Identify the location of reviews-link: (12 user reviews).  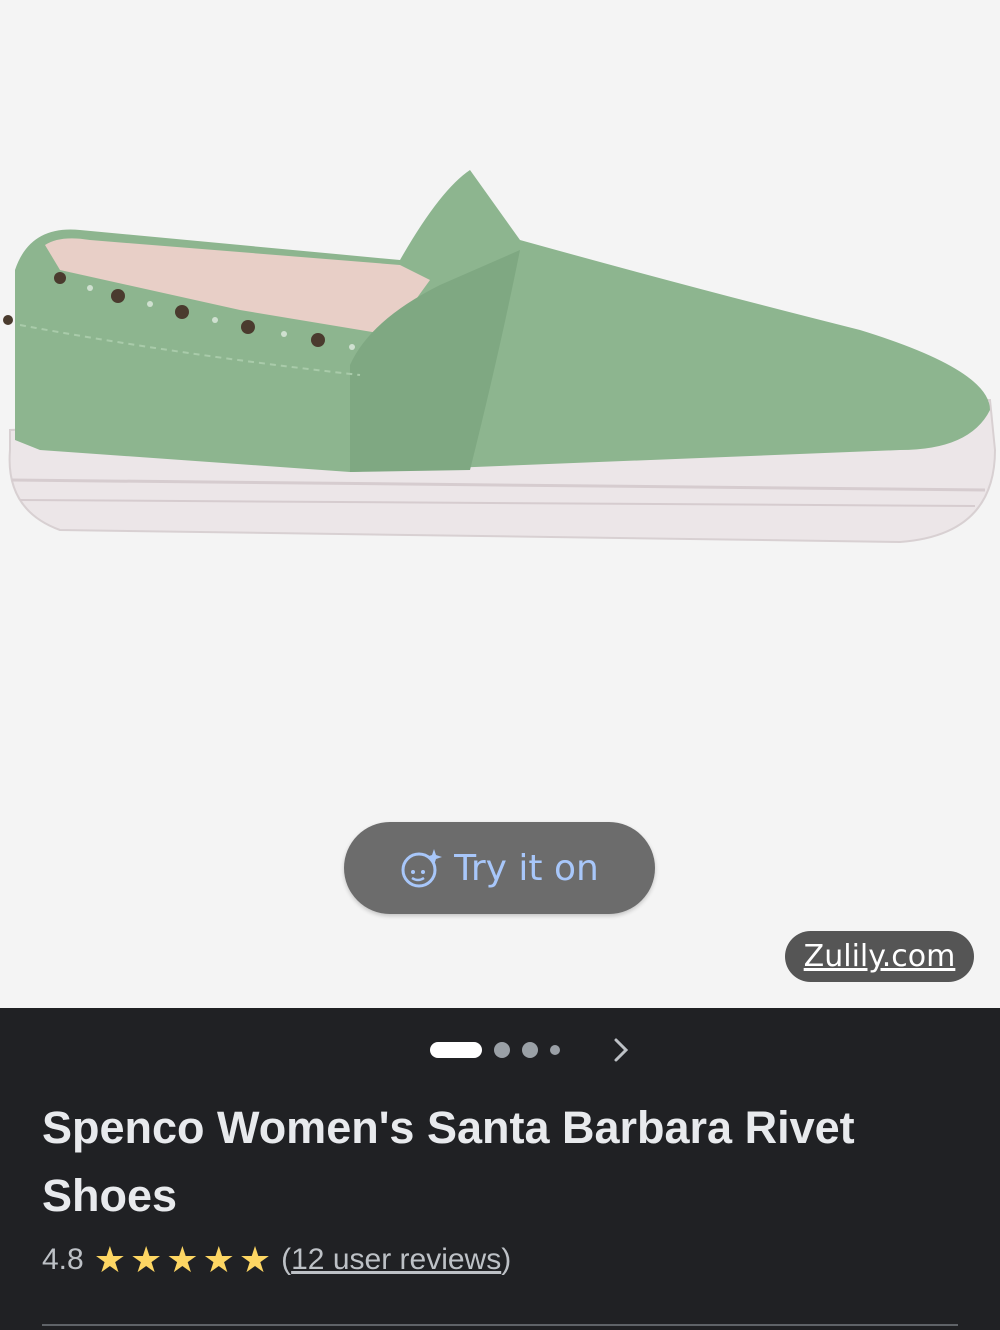
(396, 1260).